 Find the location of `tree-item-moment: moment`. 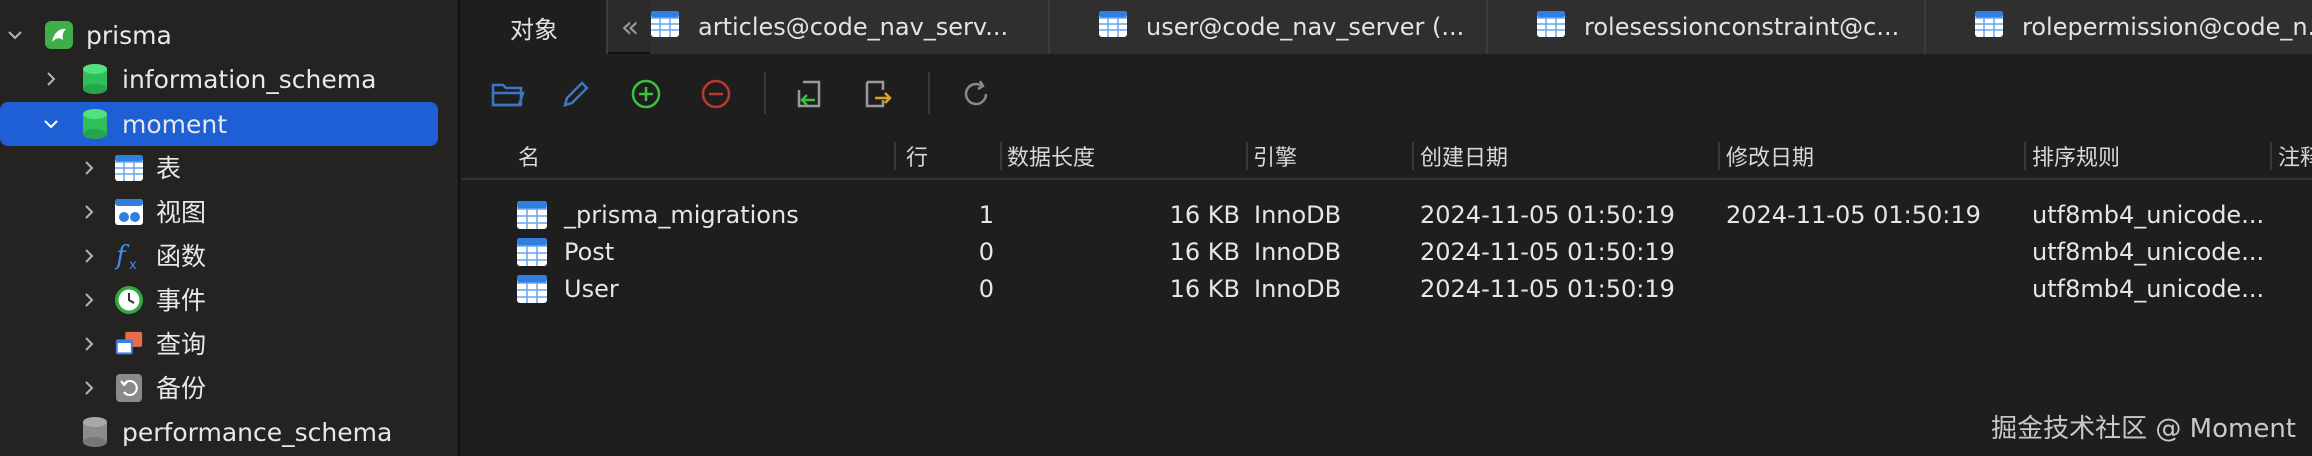

tree-item-moment: moment is located at coordinates (219, 124).